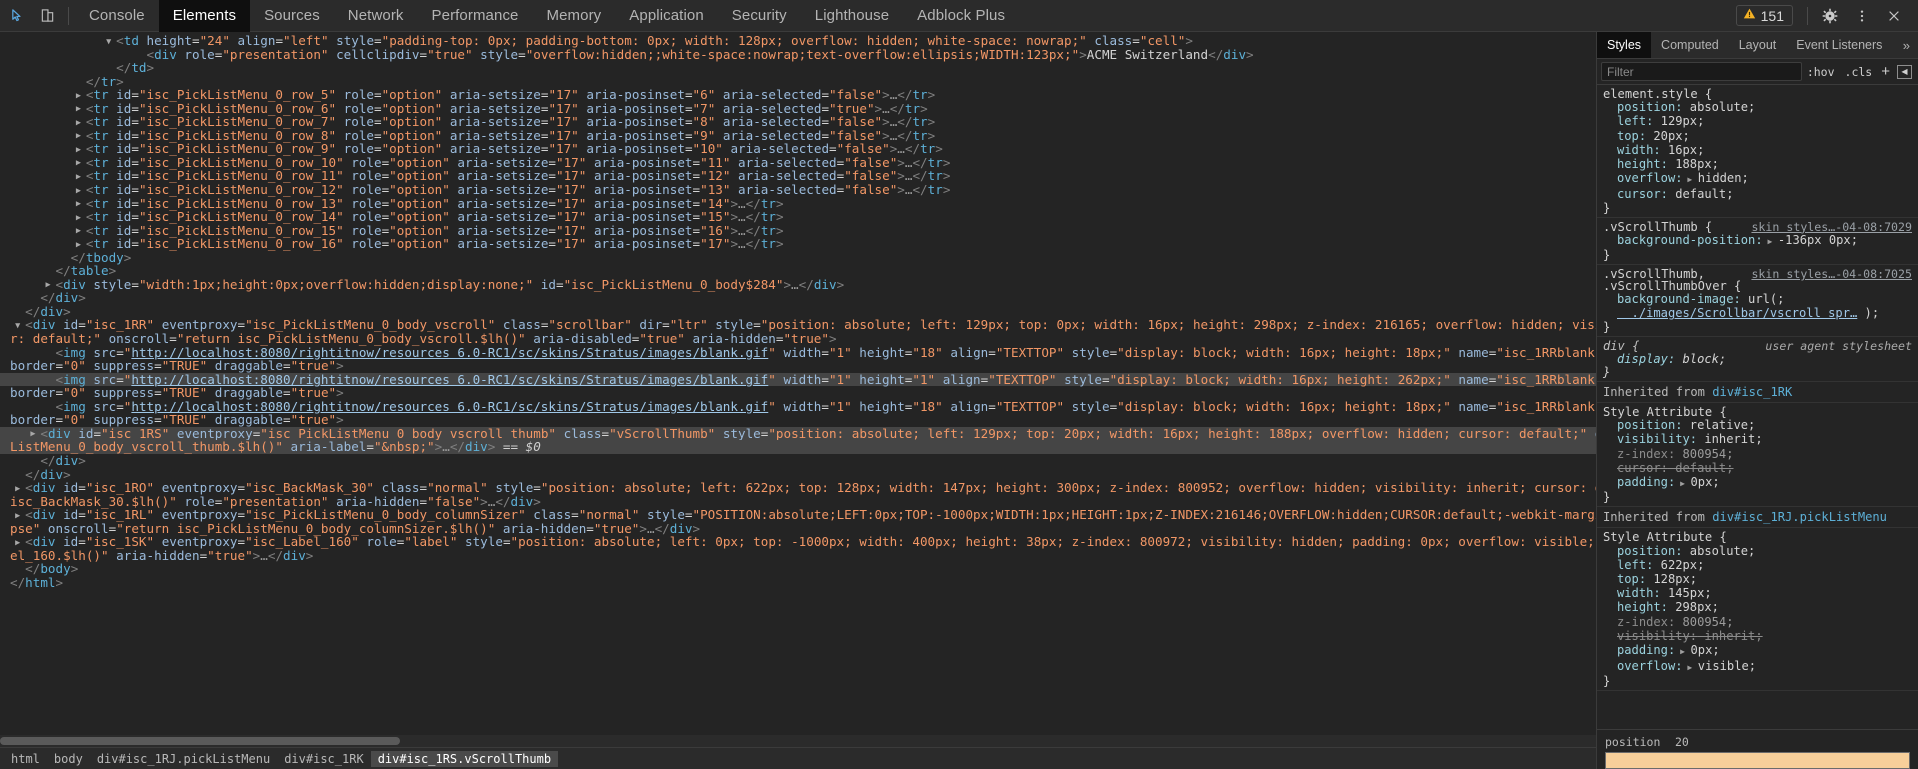 This screenshot has width=1918, height=769. I want to click on css-declaration: z-index: 800954;, so click(1760, 454).